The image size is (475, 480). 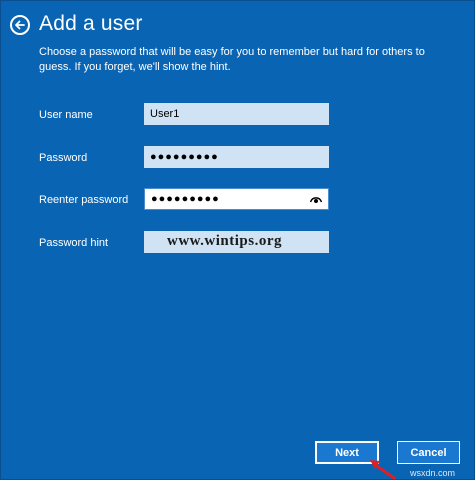 What do you see at coordinates (63, 158) in the screenshot?
I see `password-label: Password` at bounding box center [63, 158].